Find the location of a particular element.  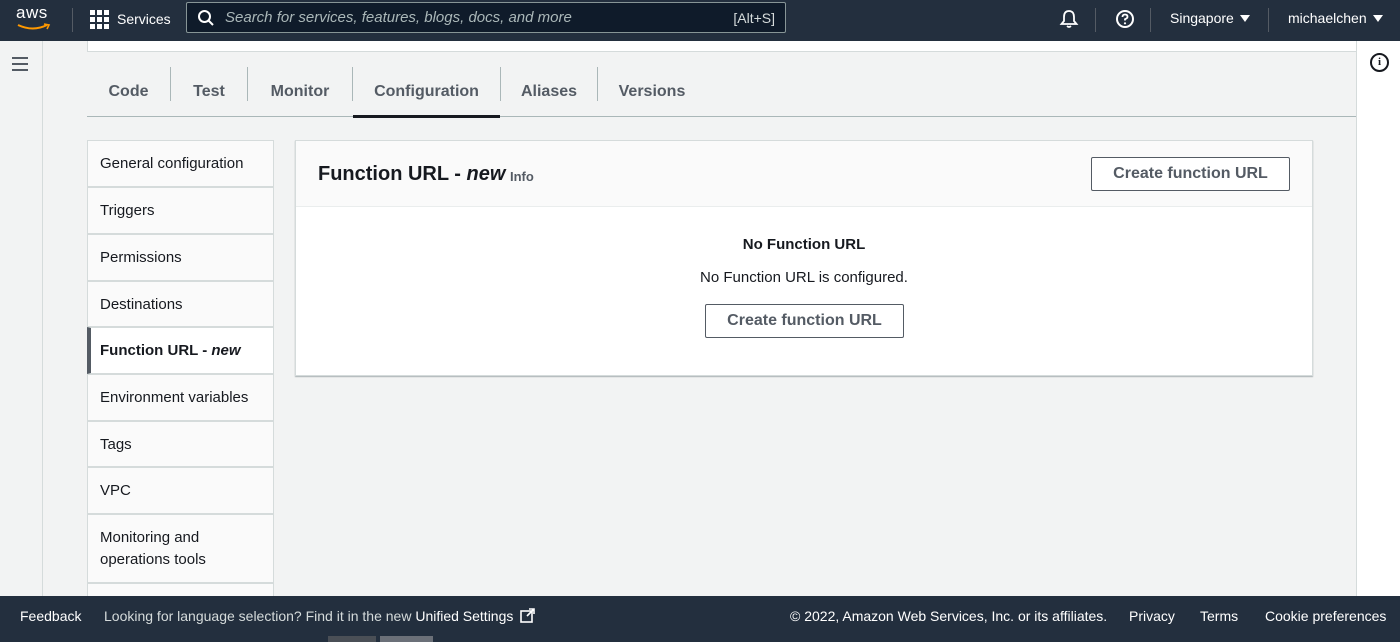

sidenav-item-label: Function URL - is located at coordinates (156, 350).